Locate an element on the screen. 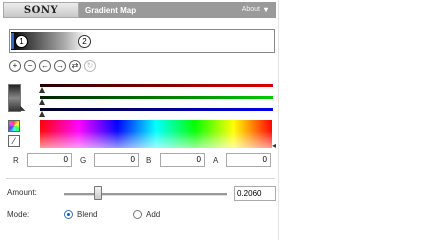 The image size is (427, 240). about-link: About is located at coordinates (251, 9).